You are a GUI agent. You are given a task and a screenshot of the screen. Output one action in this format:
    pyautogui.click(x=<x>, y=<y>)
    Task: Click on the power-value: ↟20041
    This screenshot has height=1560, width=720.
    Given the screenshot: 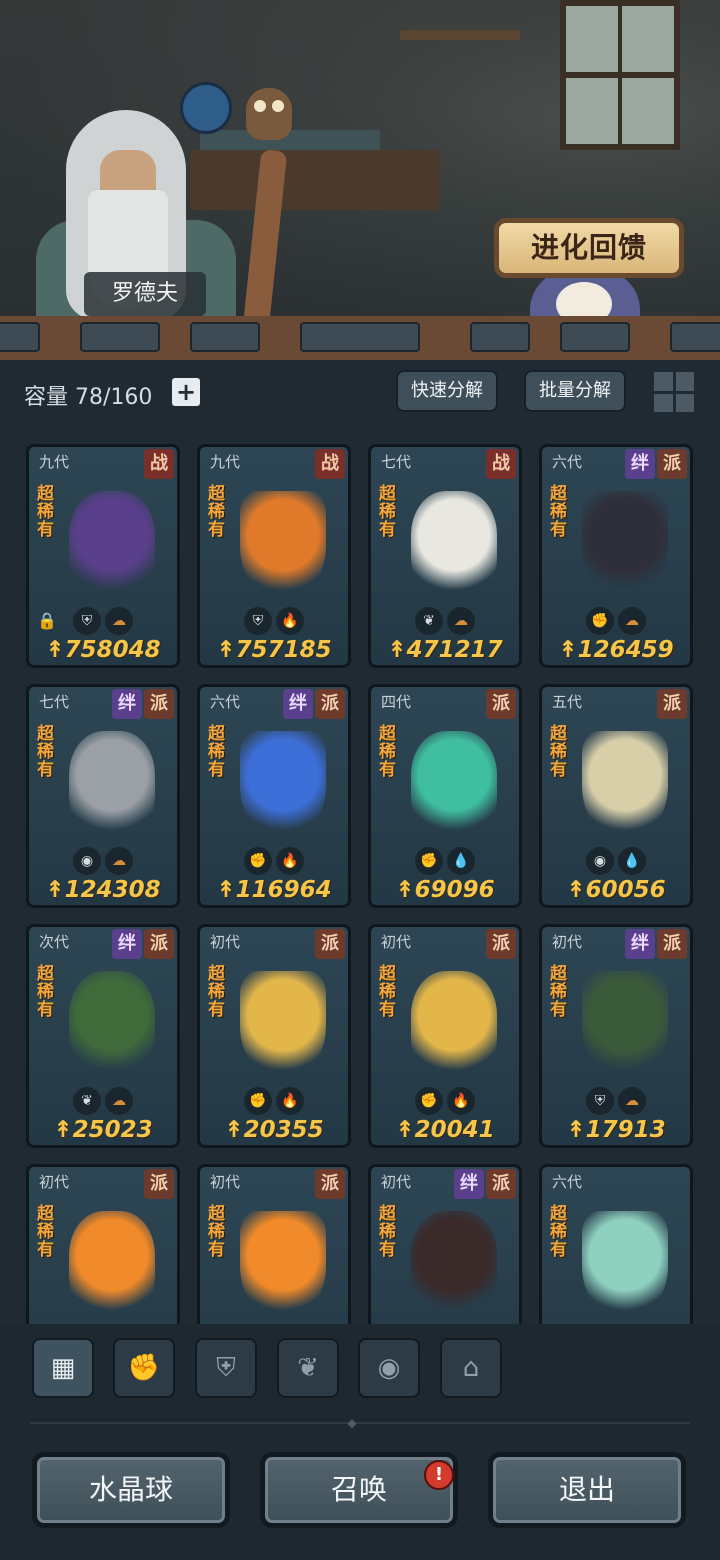 What is the action you would take?
    pyautogui.click(x=445, y=1130)
    